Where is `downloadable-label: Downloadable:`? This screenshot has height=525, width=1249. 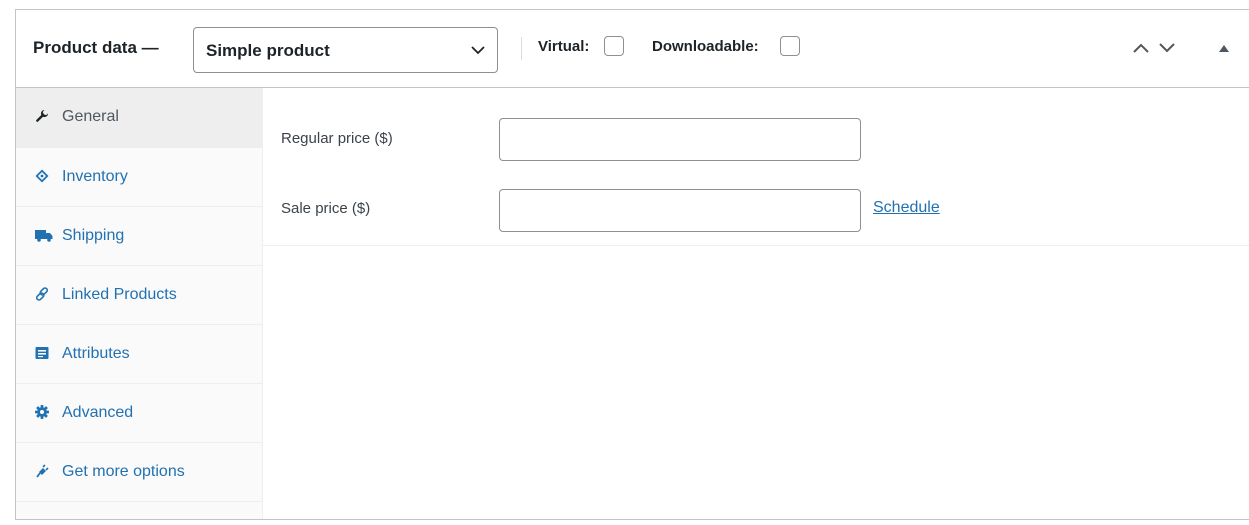
downloadable-label: Downloadable: is located at coordinates (705, 46).